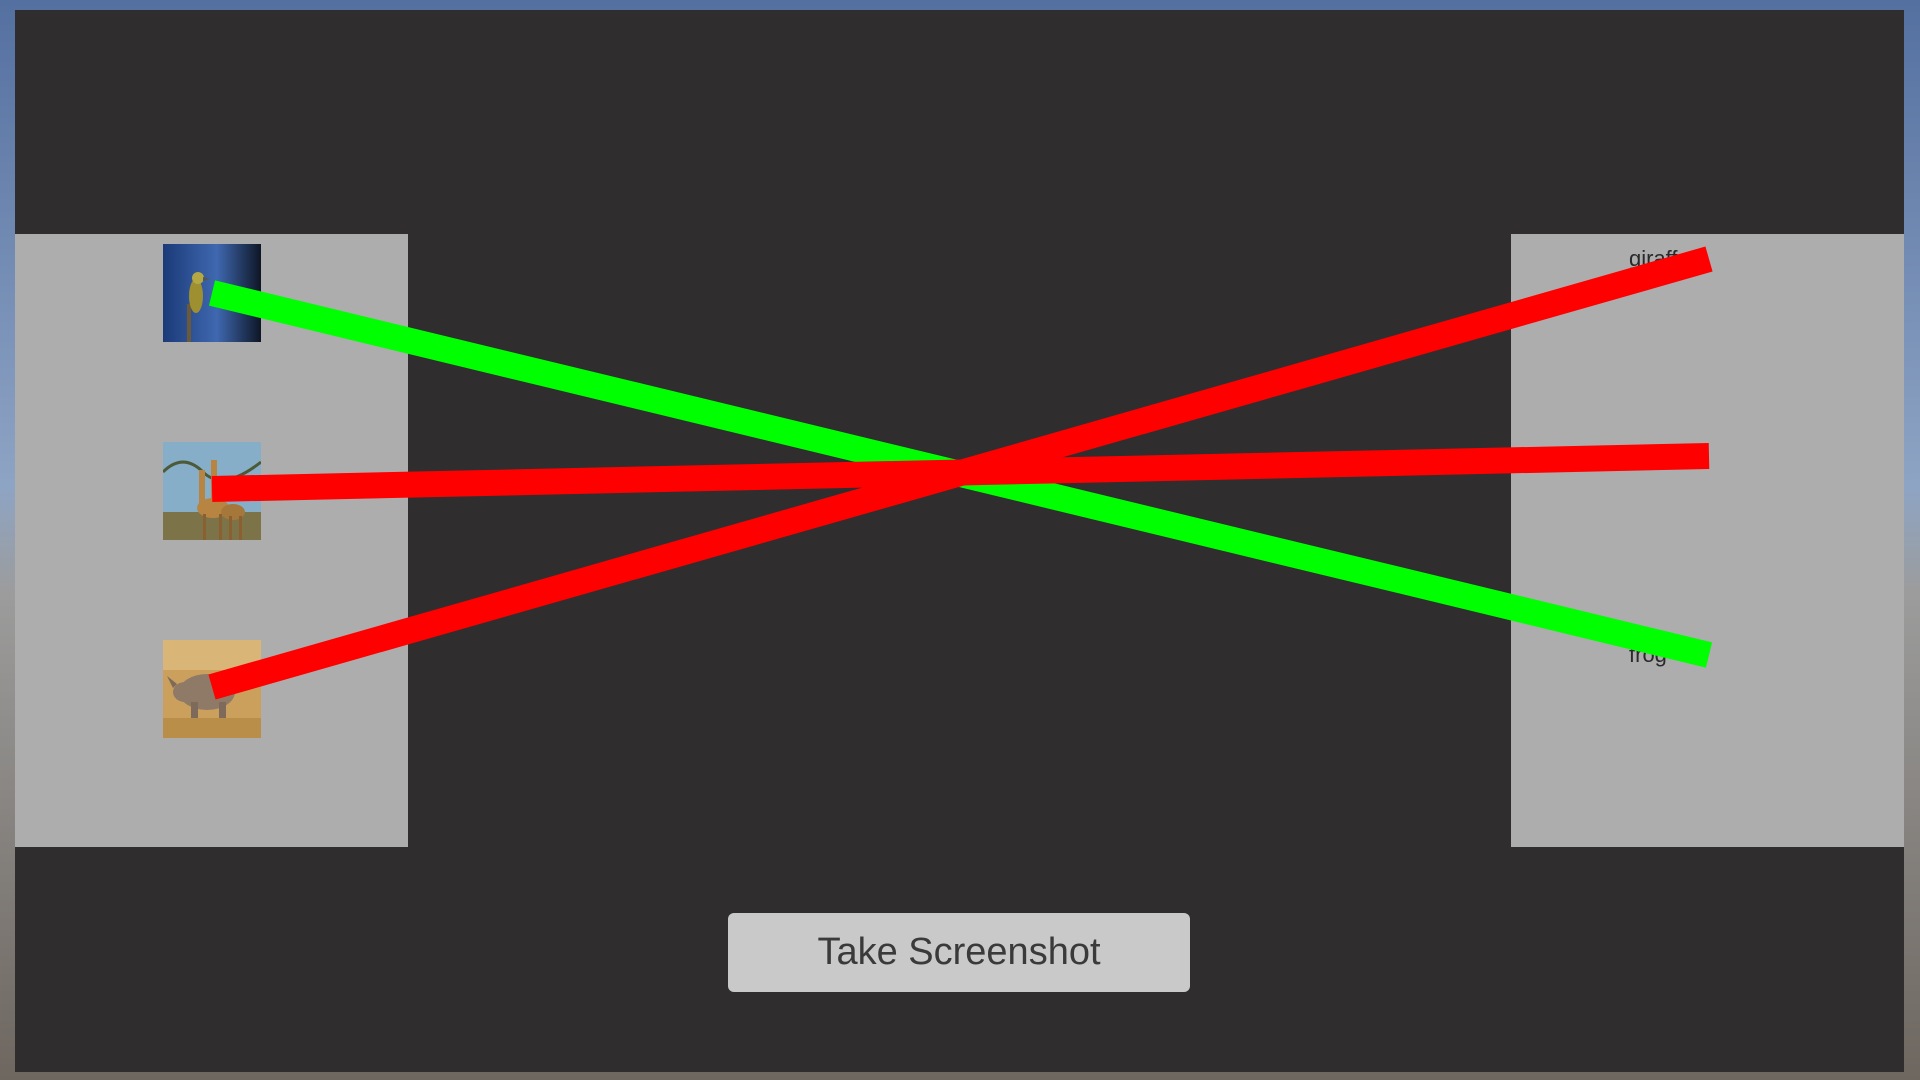 This screenshot has width=1920, height=1080. What do you see at coordinates (959, 952) in the screenshot?
I see `take-screenshot-button: Take Screenshot` at bounding box center [959, 952].